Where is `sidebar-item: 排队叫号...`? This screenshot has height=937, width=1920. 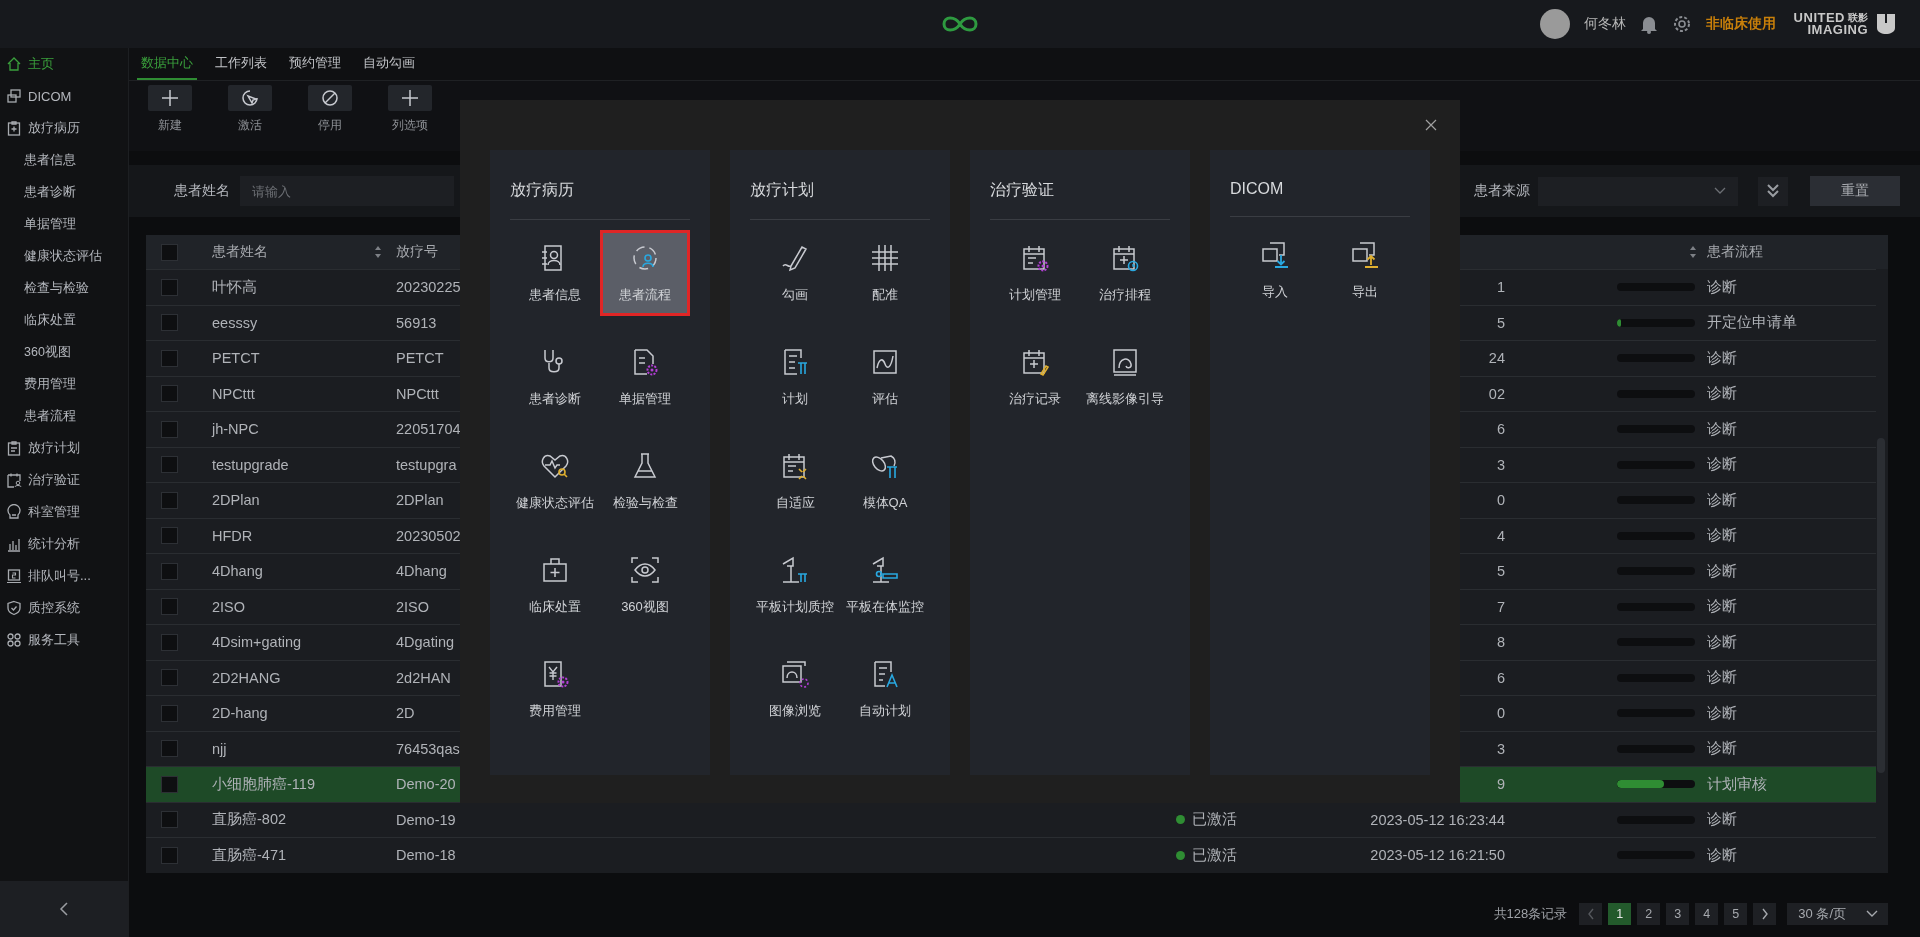
sidebar-item: 排队叫号... is located at coordinates (64, 576).